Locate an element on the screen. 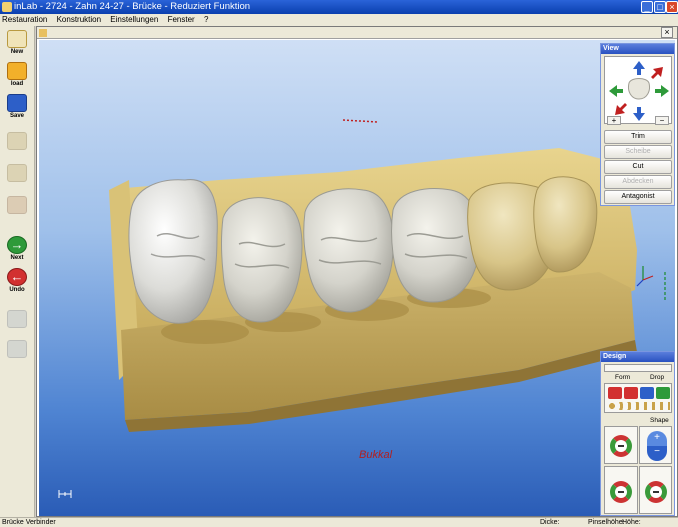 The width and height of the screenshot is (678, 527). trim-button: Trim is located at coordinates (638, 137).